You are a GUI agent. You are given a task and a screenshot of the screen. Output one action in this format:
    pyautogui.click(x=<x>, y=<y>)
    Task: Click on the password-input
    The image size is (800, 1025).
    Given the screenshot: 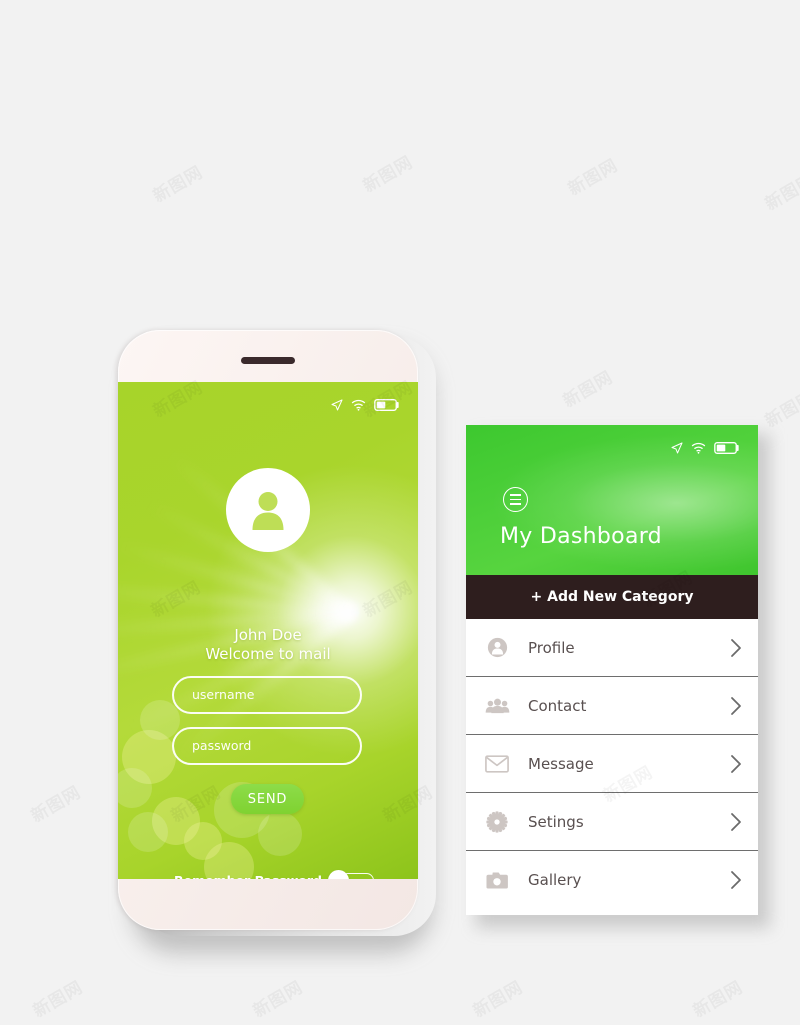 What is the action you would take?
    pyautogui.click(x=267, y=746)
    